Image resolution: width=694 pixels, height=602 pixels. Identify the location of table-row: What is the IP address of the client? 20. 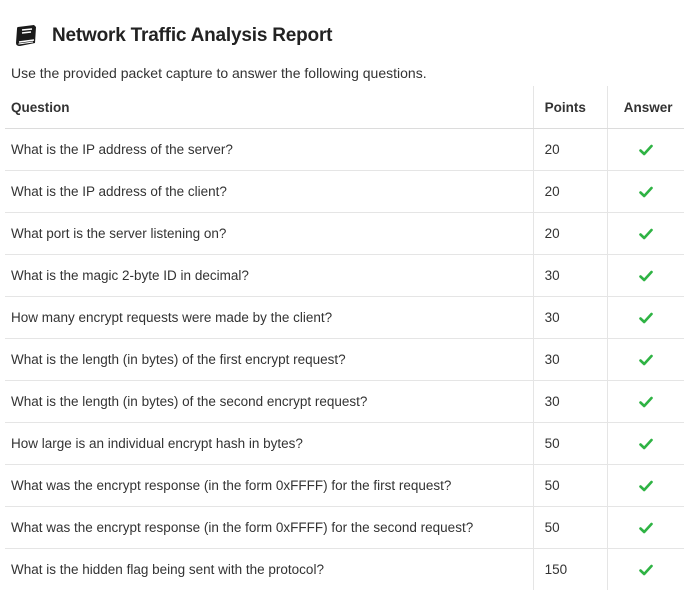
(344, 191).